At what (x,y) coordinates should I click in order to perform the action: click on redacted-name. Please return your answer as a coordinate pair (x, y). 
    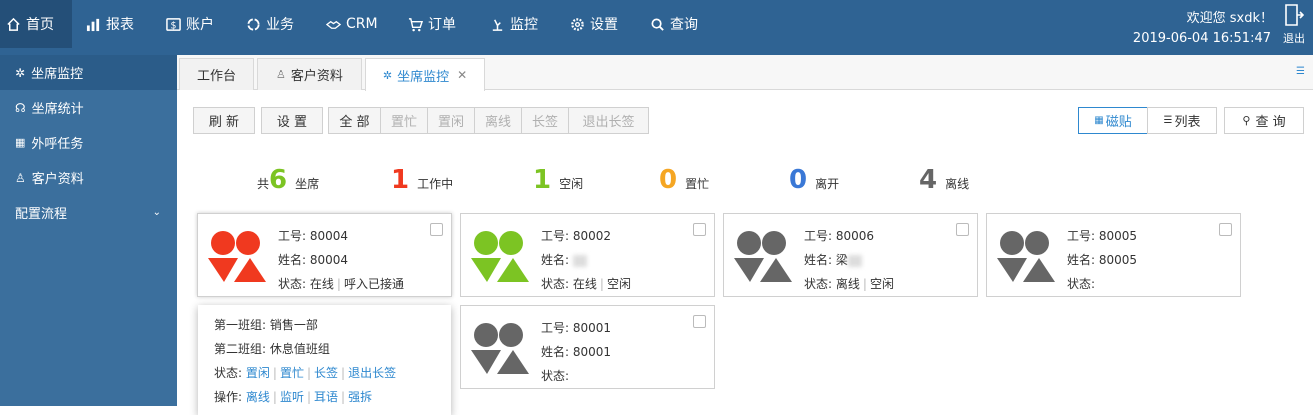
    Looking at the image, I should click on (579, 260).